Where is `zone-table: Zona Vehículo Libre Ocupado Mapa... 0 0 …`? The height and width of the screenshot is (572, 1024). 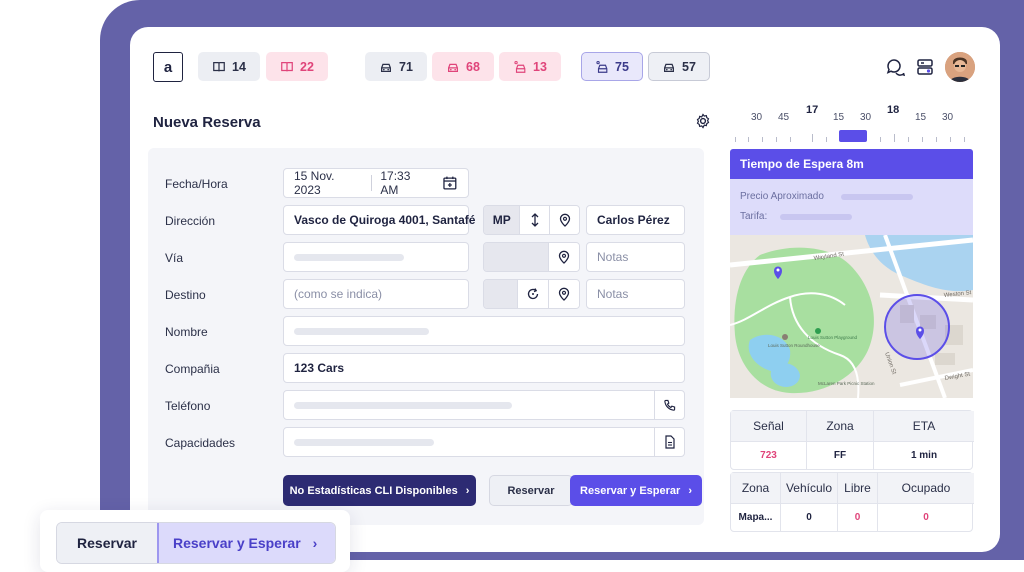 zone-table: Zona Vehículo Libre Ocupado Mapa... 0 0 … is located at coordinates (852, 502).